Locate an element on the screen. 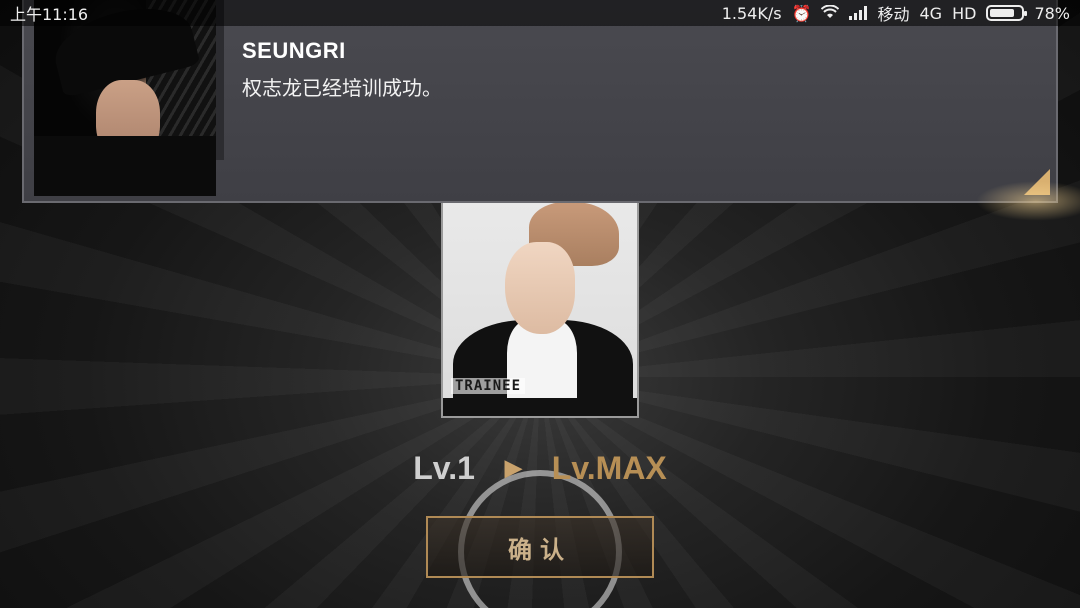 The image size is (1080, 608). status-indicators: 1.54K/s ⏰ 移动 4G HD 78% is located at coordinates (896, 13).